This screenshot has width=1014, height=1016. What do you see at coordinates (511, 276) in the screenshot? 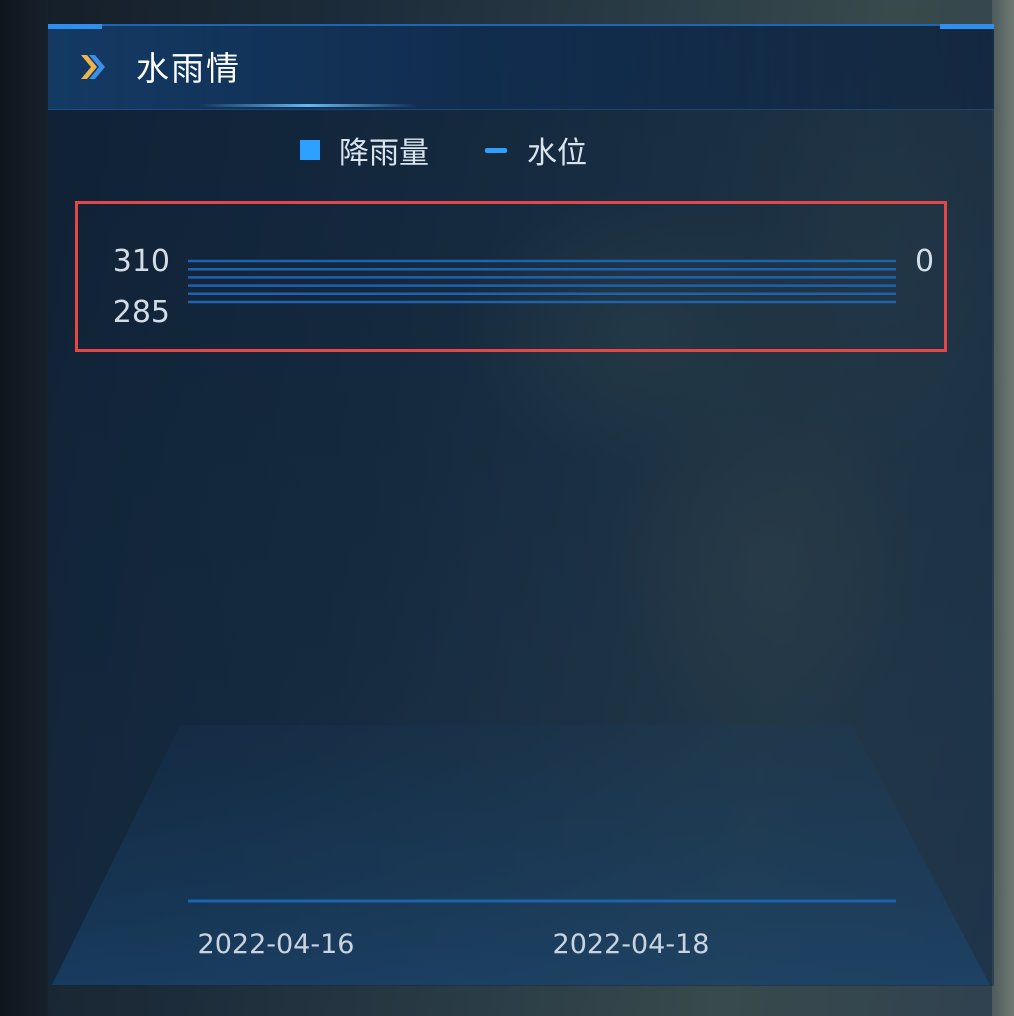
I see `highlight-annotation-box` at bounding box center [511, 276].